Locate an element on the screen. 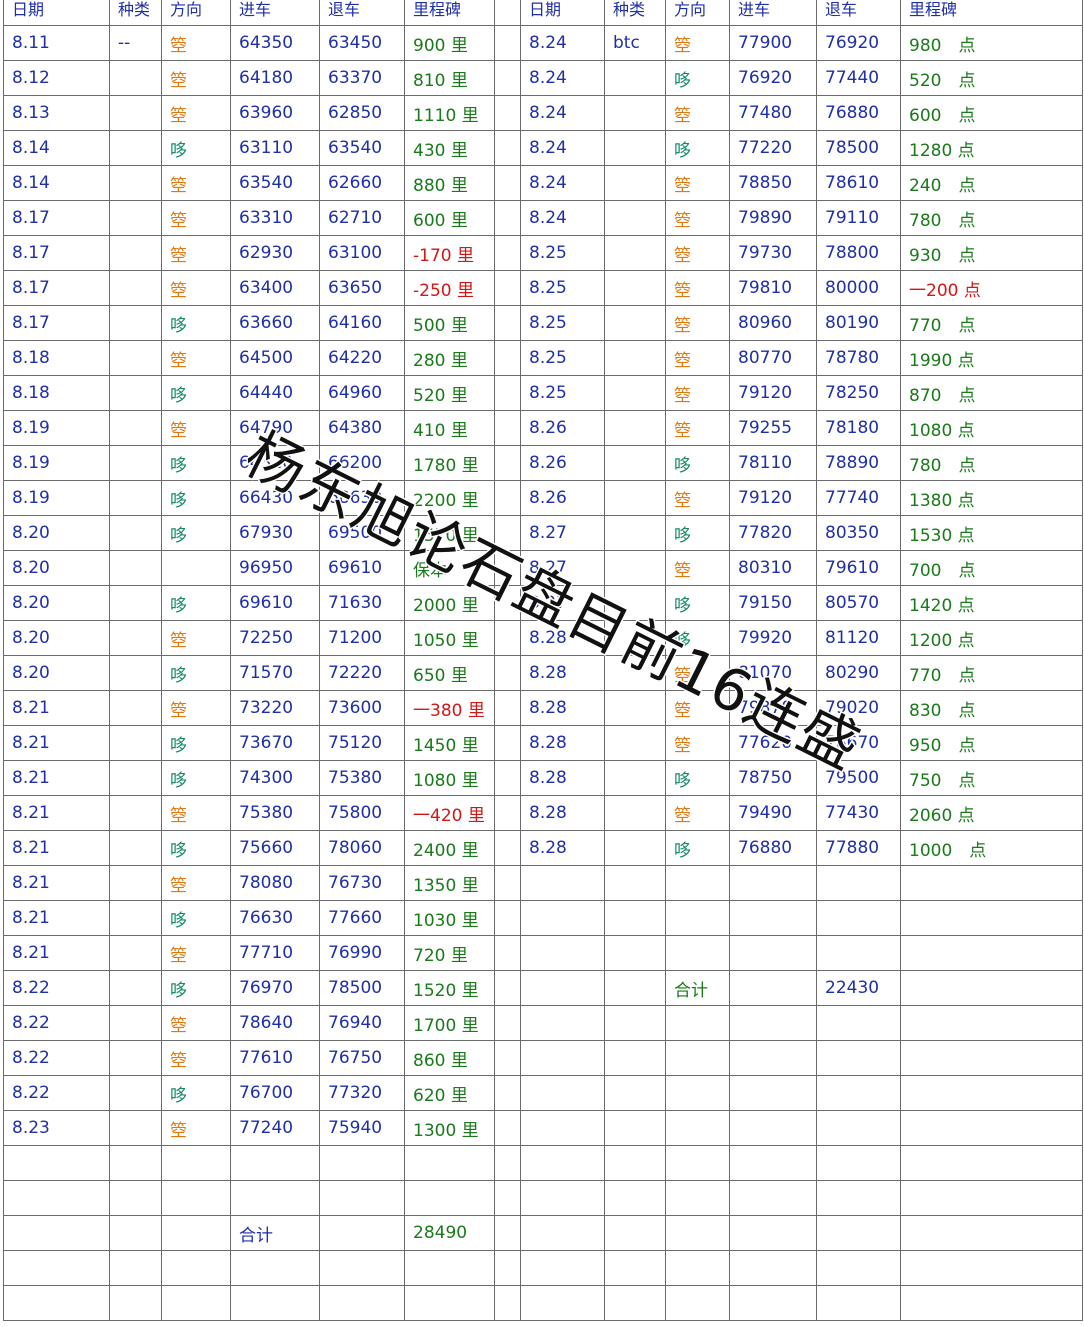  milestone-cell: 2400 里 is located at coordinates (449, 848).